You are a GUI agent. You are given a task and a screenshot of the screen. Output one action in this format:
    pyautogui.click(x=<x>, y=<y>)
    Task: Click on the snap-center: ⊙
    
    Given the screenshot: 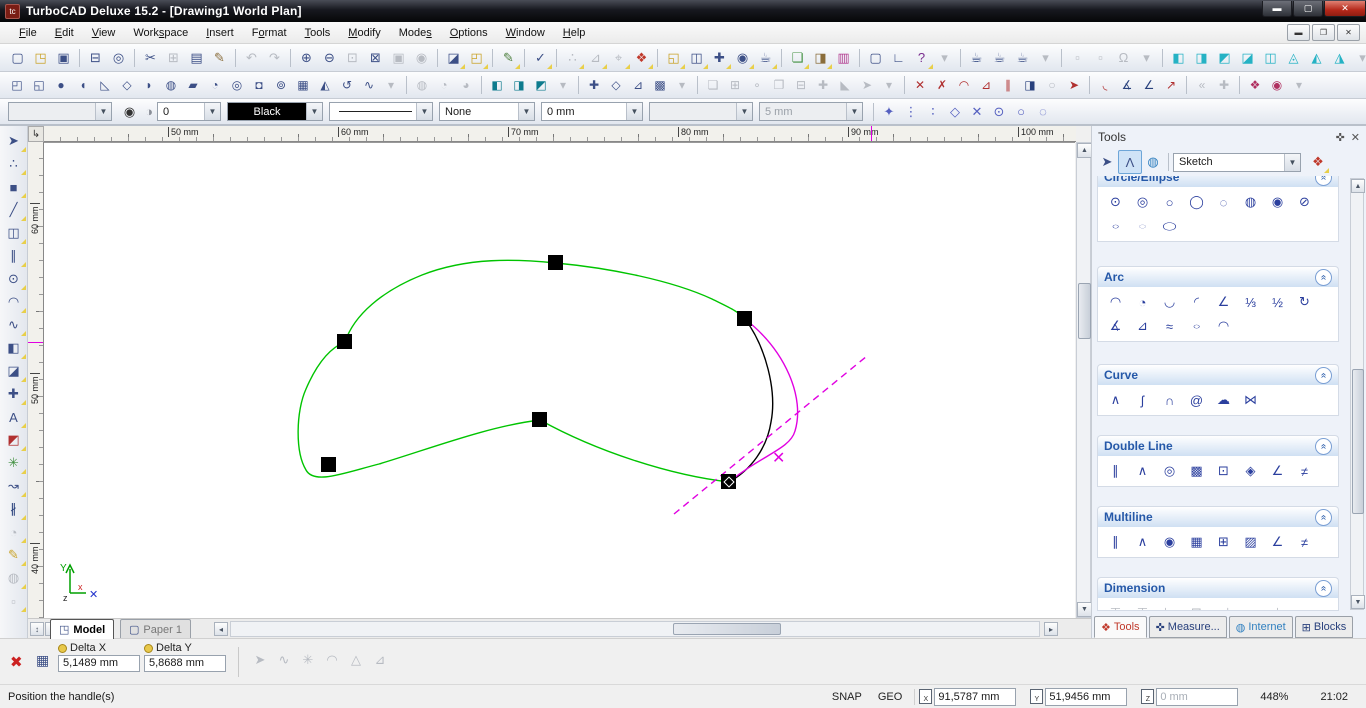 What is the action you would take?
    pyautogui.click(x=999, y=112)
    